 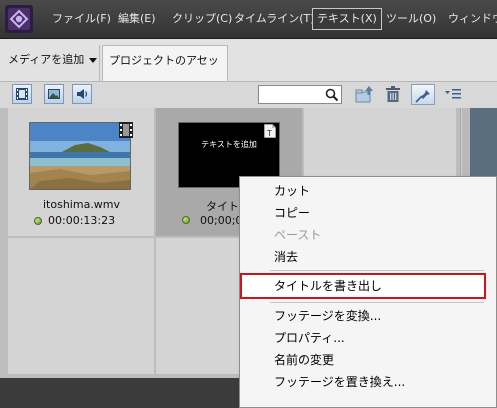 What do you see at coordinates (347, 19) in the screenshot?
I see `menu-text: テキスト(X)` at bounding box center [347, 19].